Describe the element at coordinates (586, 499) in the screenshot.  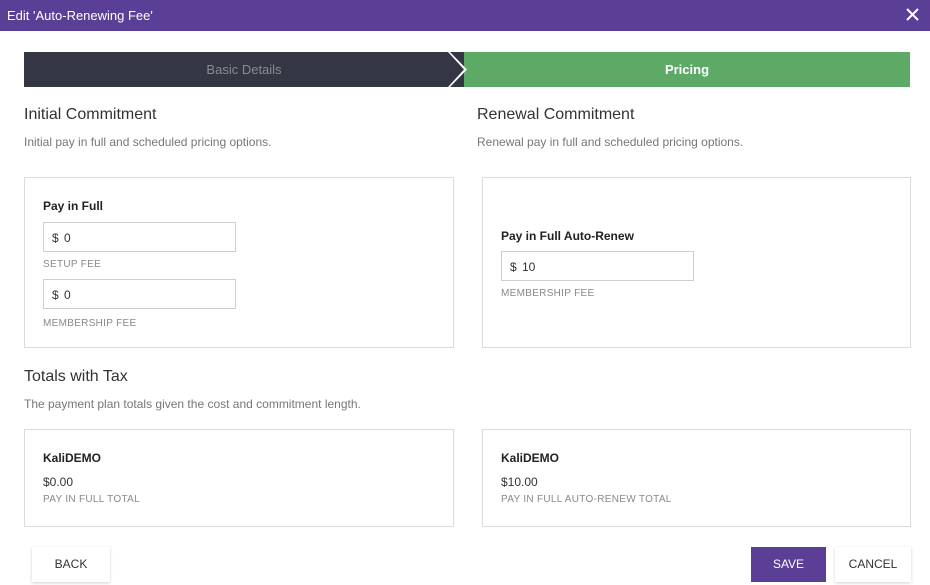
I see `total-label: PAY IN FULL AUTO-RENEW TOTAL` at that location.